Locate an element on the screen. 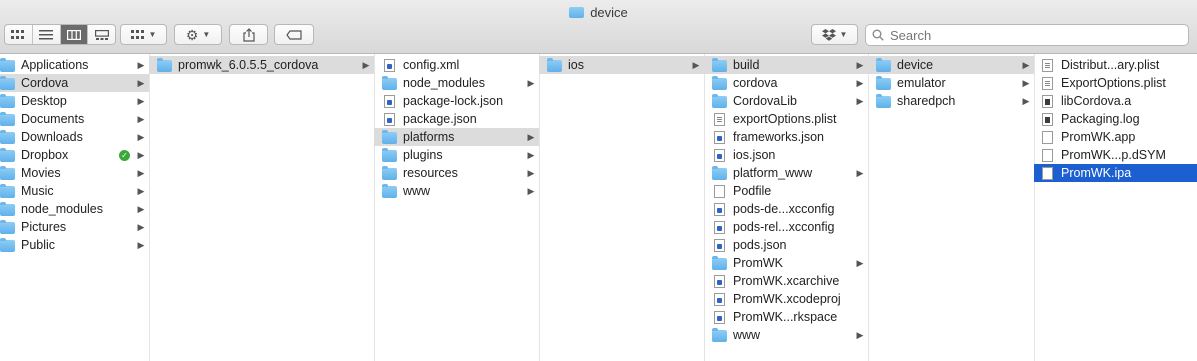 This screenshot has width=1197, height=361. folder-row: platforms ▶ is located at coordinates (456, 137).